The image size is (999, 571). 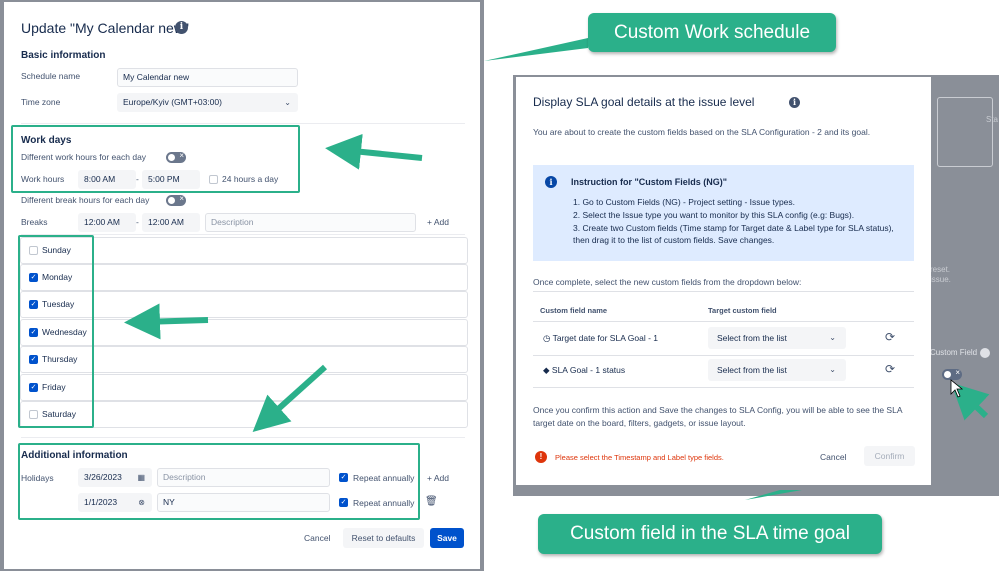 I want to click on arrow-additional-info, so click(x=290, y=398).